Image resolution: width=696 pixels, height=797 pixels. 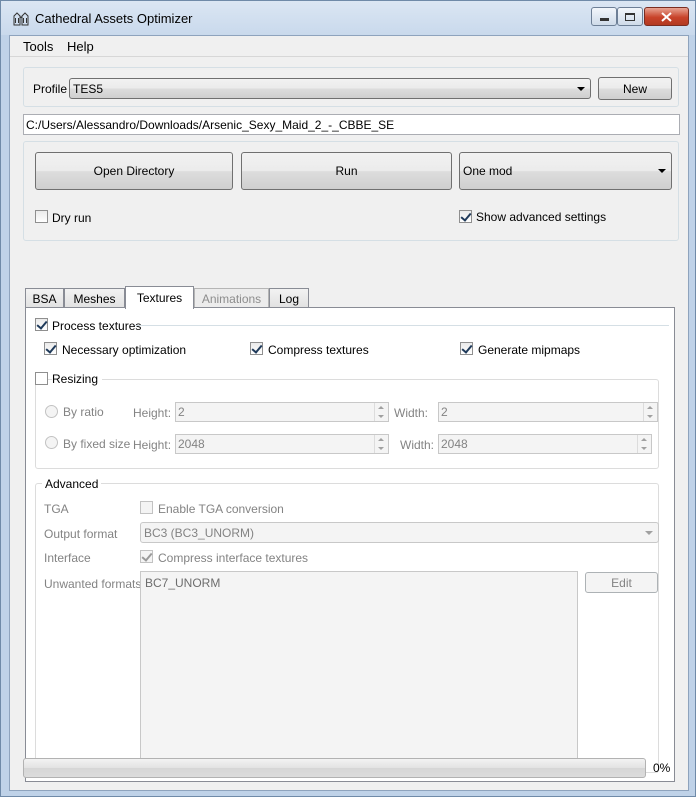 I want to click on close-icon, so click(x=666, y=16).